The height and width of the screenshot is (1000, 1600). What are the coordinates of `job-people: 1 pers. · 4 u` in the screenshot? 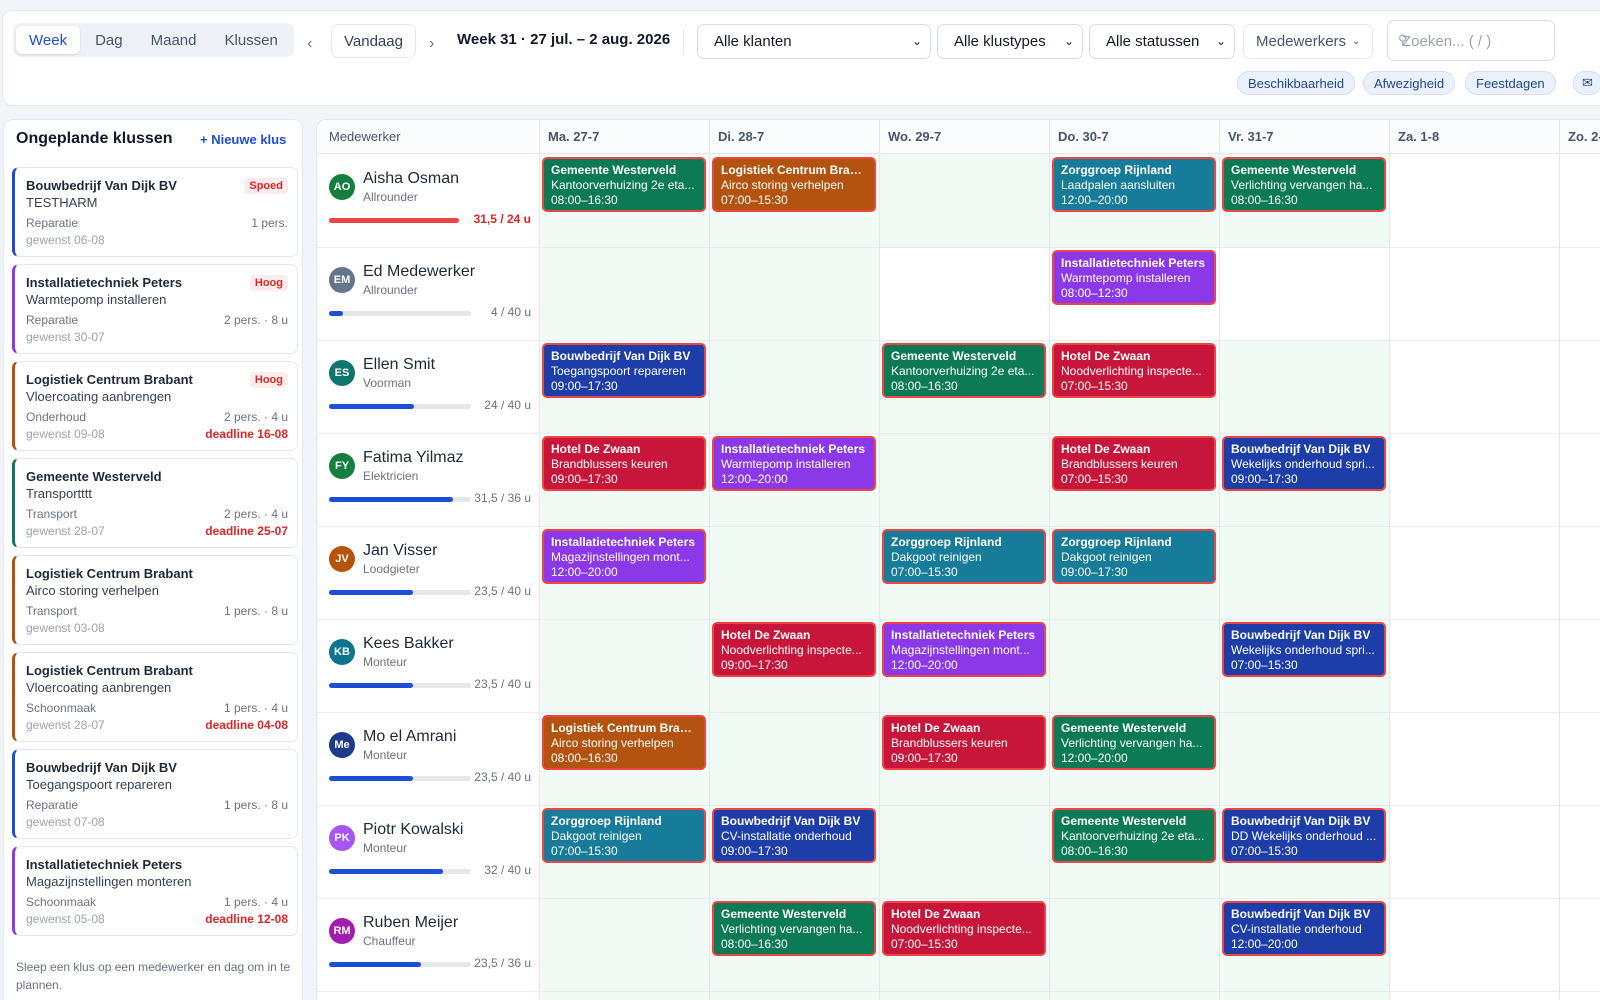 It's located at (255, 902).